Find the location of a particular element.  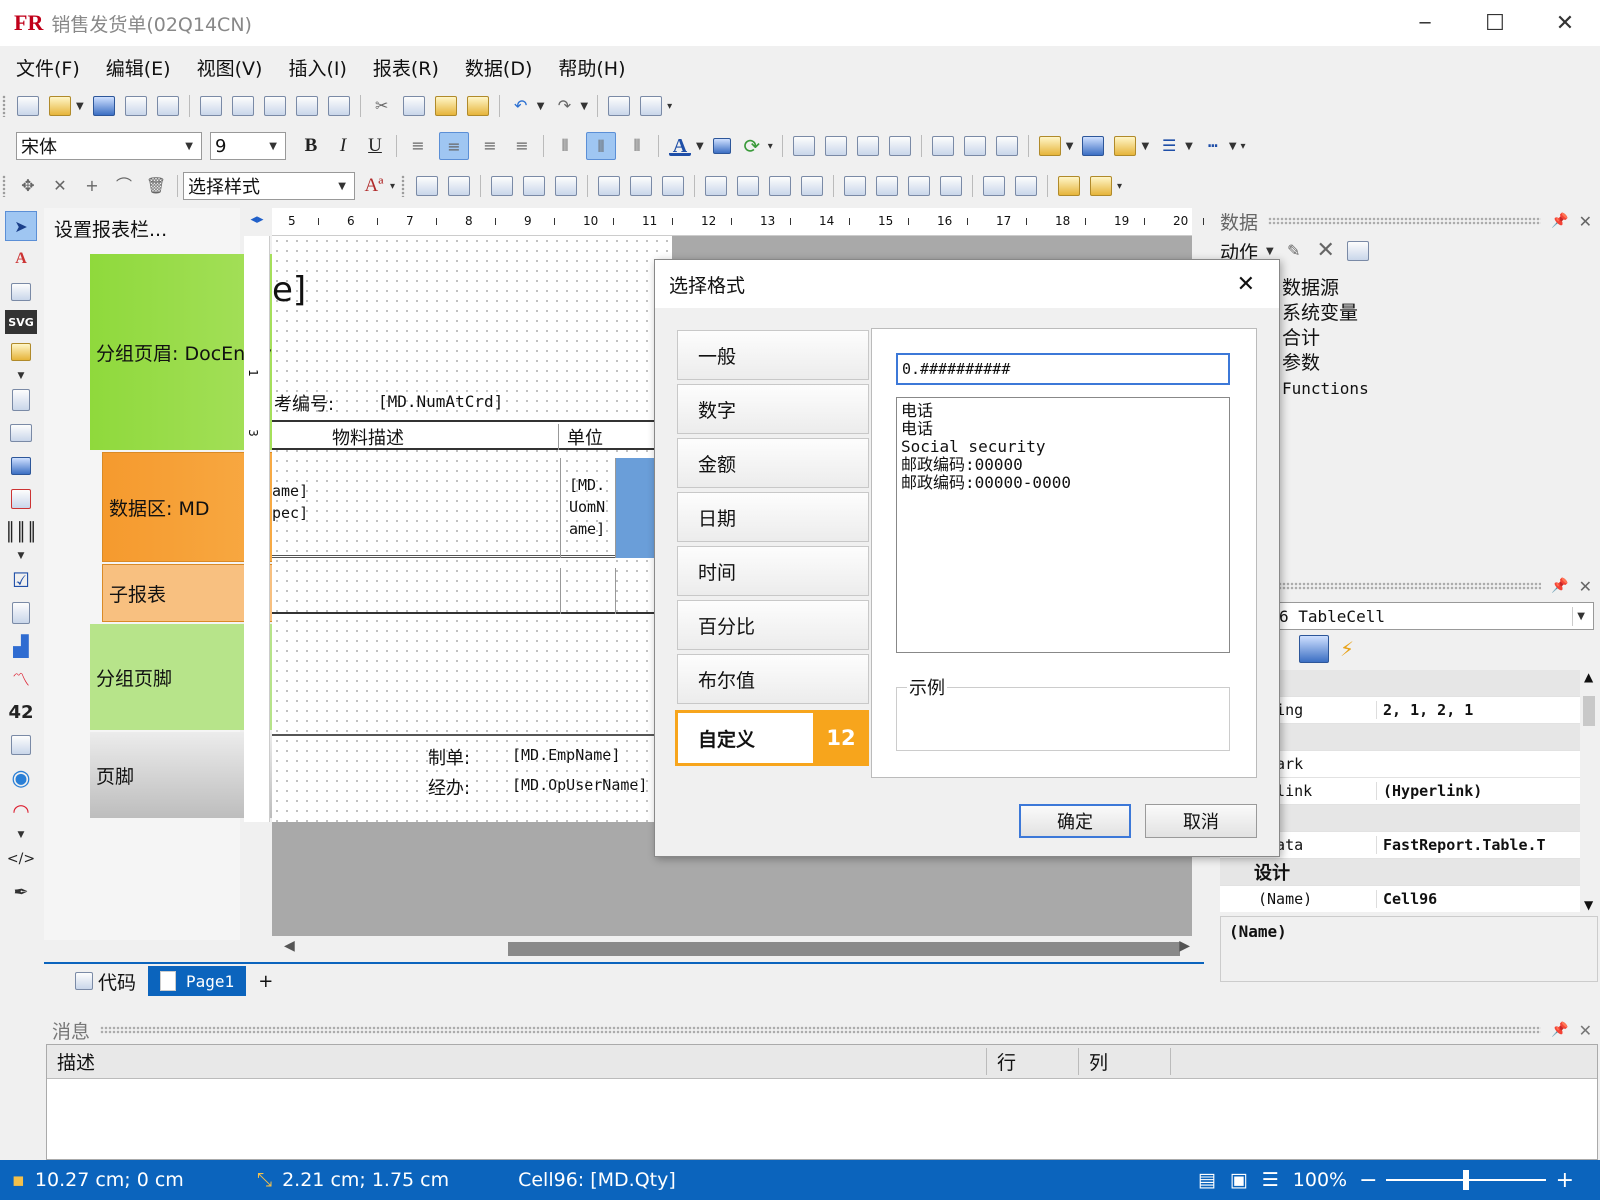

menu-data: 数据(D) is located at coordinates (498, 67).